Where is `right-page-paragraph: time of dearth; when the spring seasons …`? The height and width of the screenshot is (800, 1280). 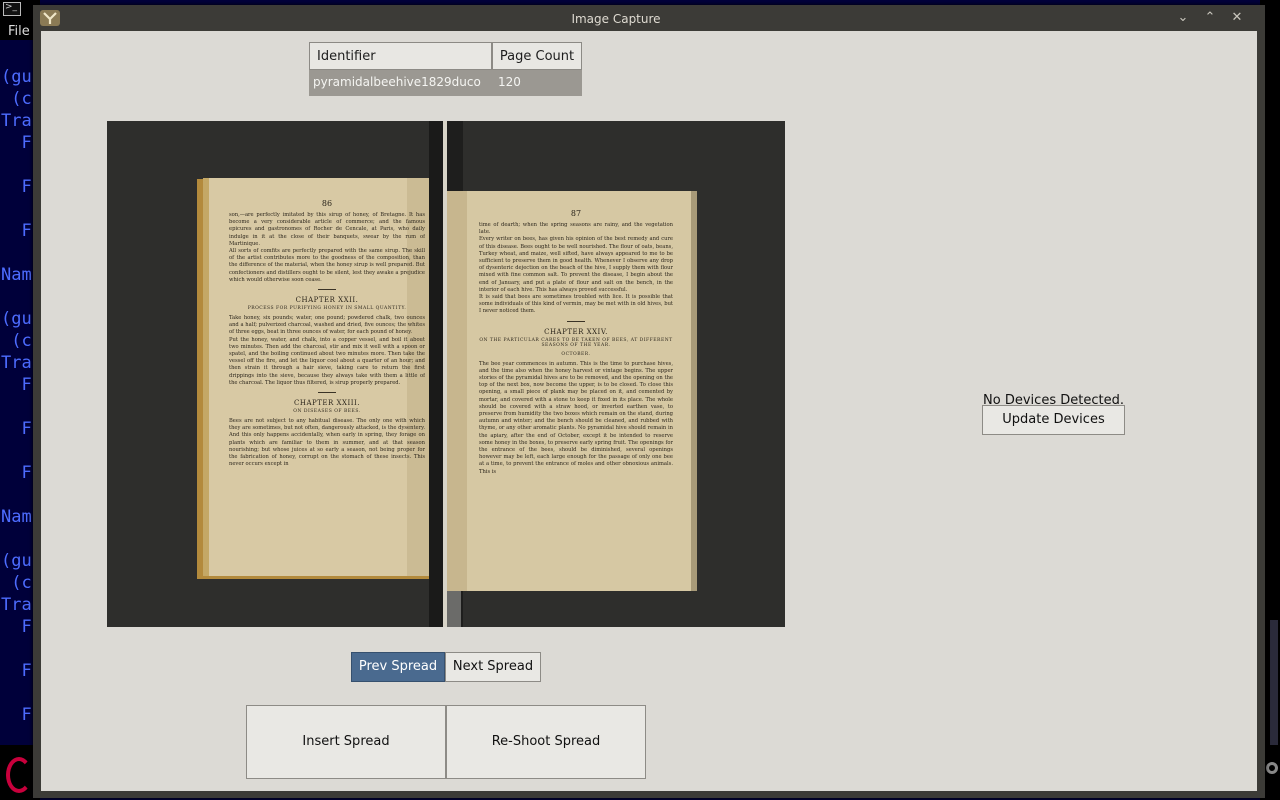
right-page-paragraph: time of dearth; when the spring seasons … is located at coordinates (576, 229).